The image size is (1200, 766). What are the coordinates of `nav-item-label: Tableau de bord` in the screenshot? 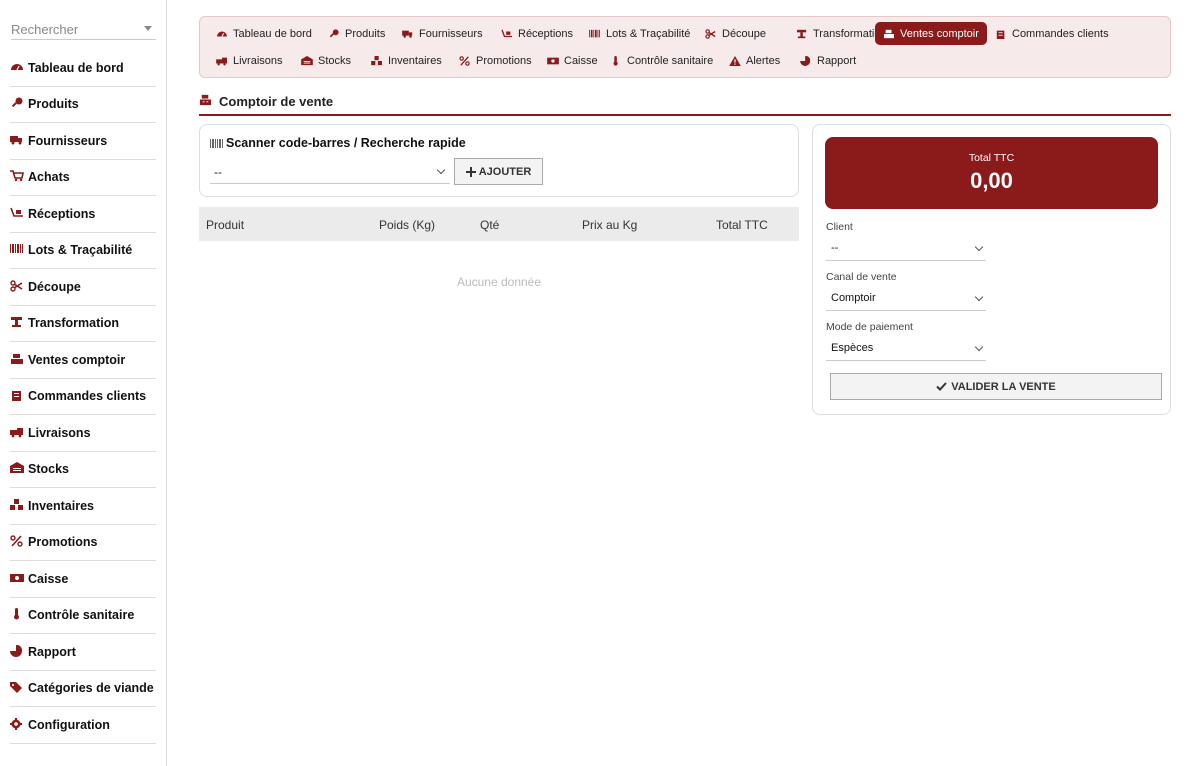 It's located at (272, 33).